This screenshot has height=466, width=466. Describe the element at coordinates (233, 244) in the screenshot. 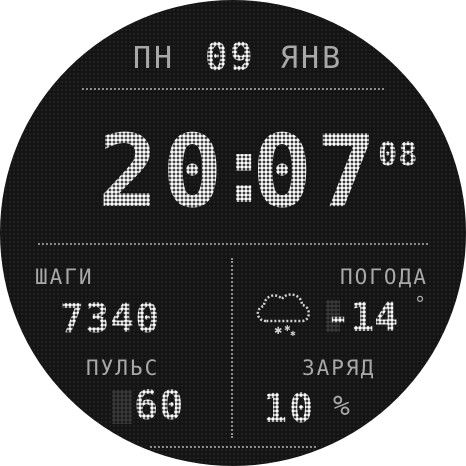

I see `middle-divider` at that location.